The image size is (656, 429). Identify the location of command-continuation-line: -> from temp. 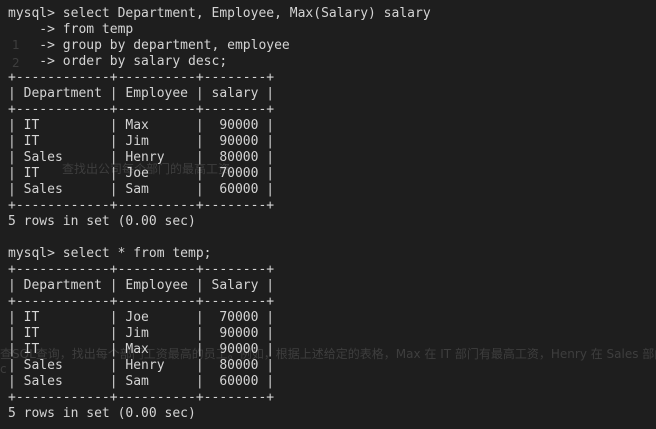
(71, 29).